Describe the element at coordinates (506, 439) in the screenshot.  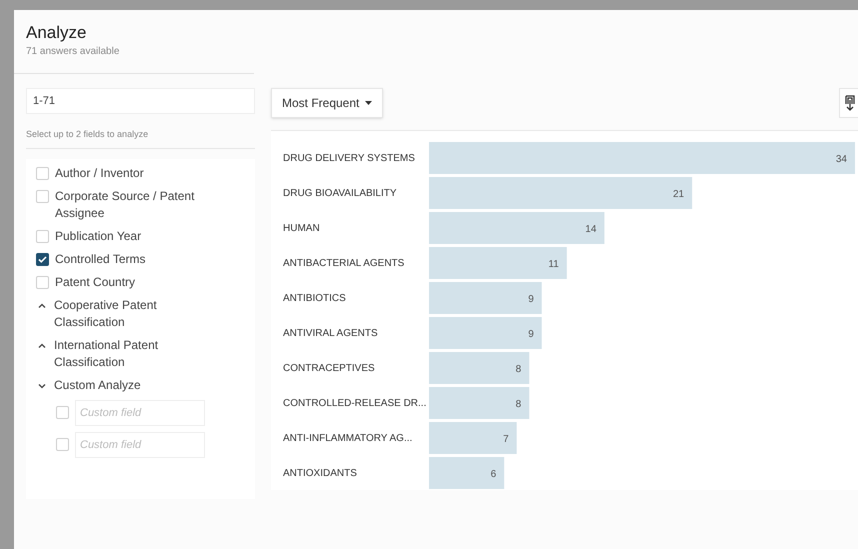
I see `value-label: 7` at that location.